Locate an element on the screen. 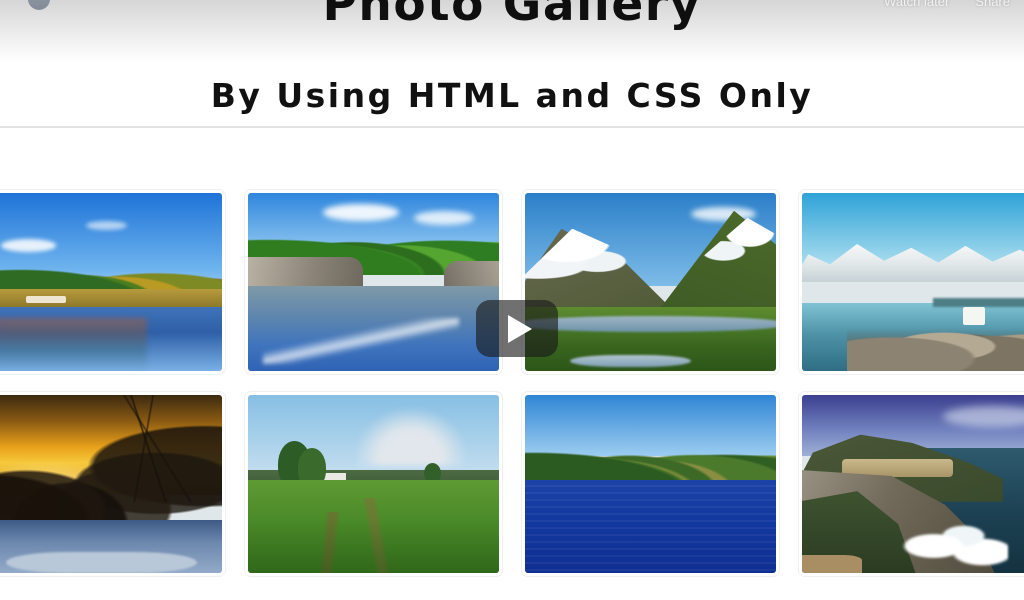 The width and height of the screenshot is (1024, 600). photo-coastal-cliffs is located at coordinates (913, 484).